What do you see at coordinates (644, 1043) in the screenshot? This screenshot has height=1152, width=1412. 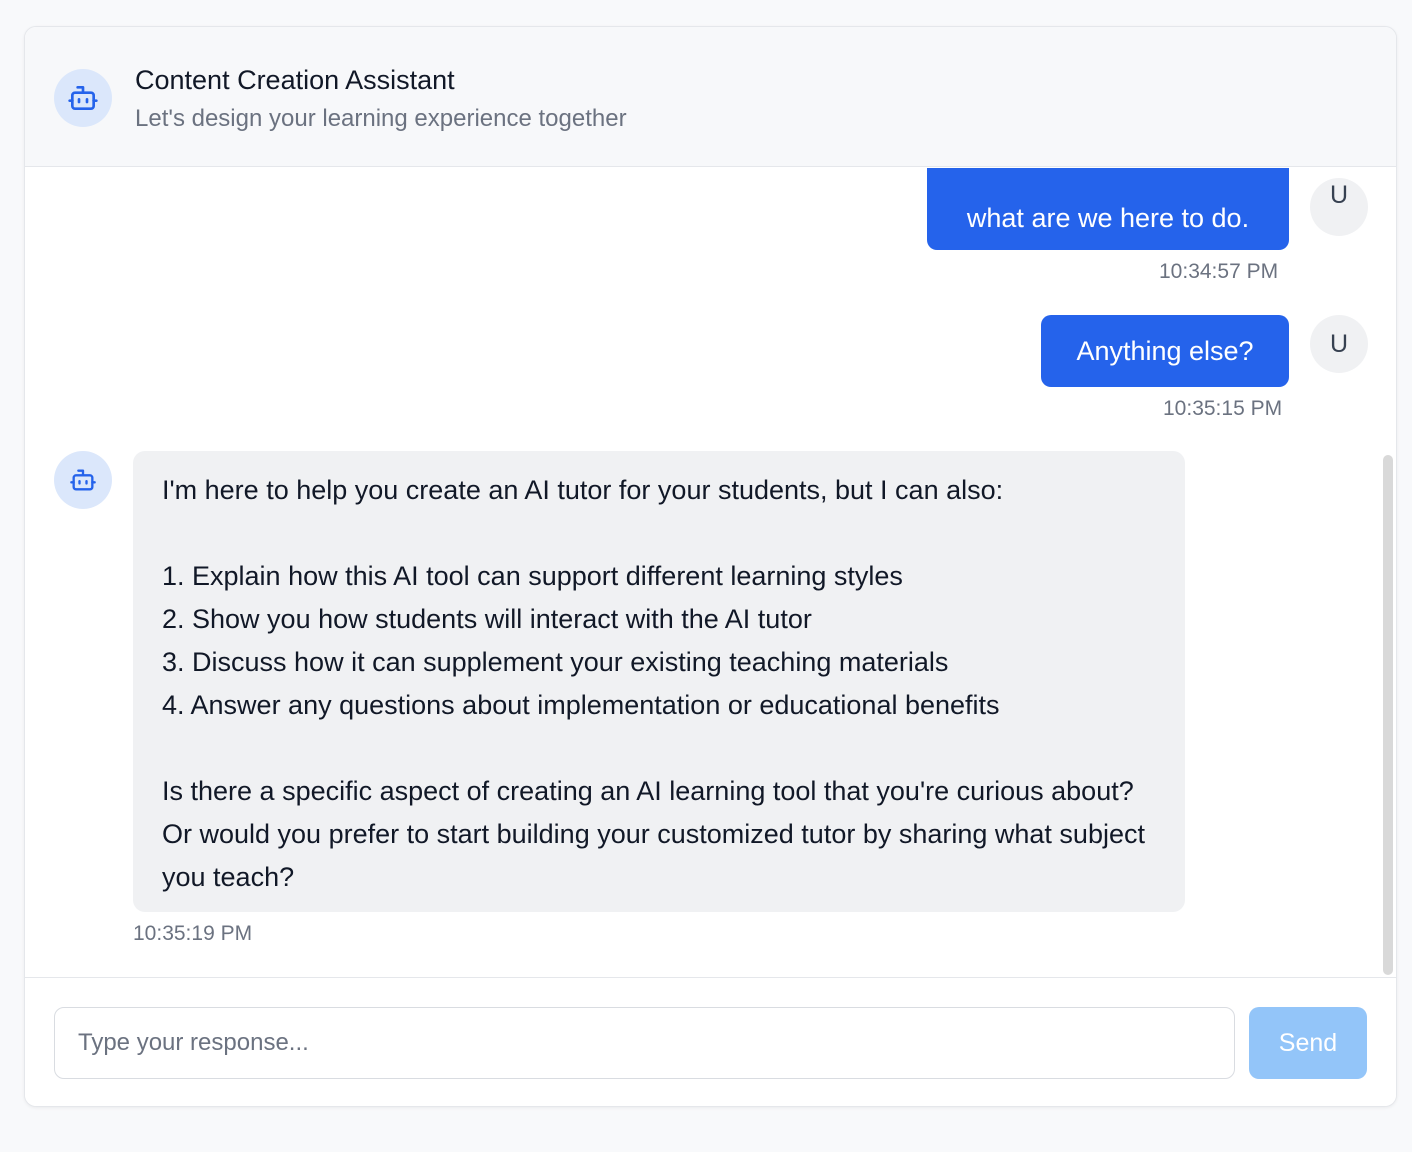 I see `response-input` at bounding box center [644, 1043].